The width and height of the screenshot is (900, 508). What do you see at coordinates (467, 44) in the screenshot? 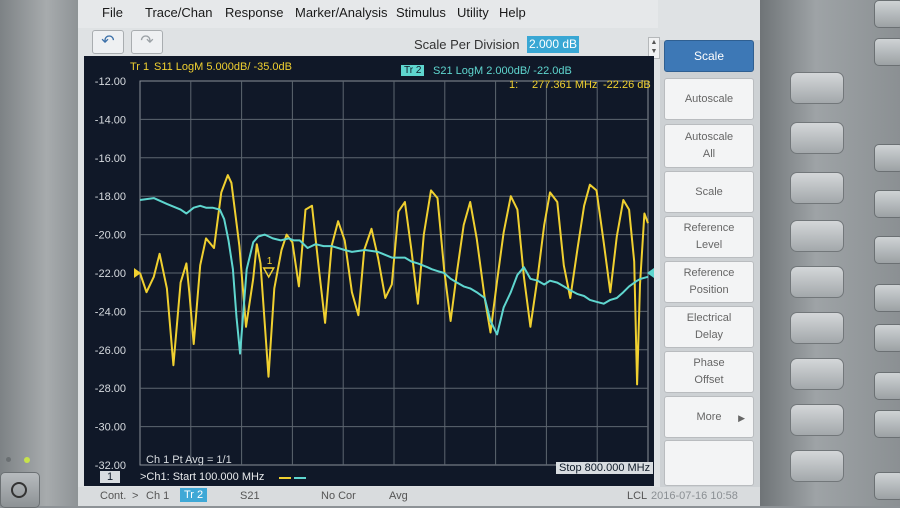
I see `scale-per-division-label: Scale Per Division` at bounding box center [467, 44].